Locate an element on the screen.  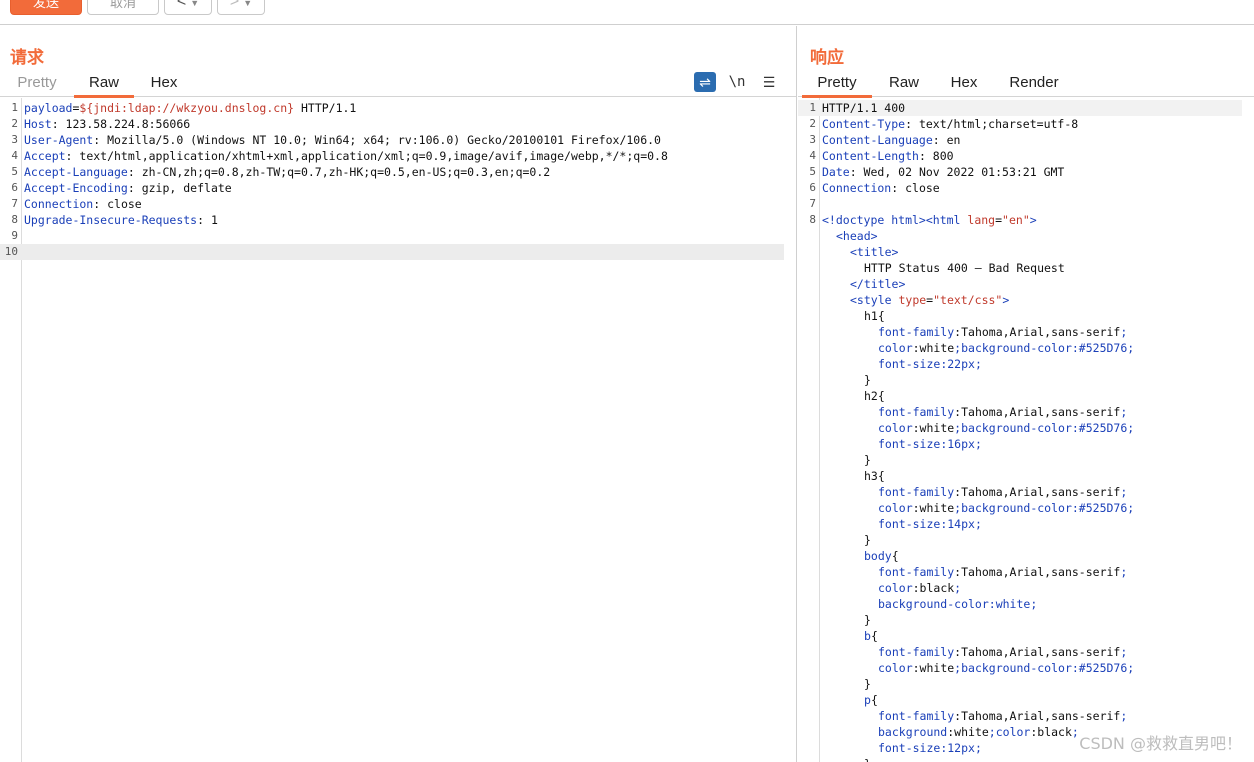
code-token: HTTP/1.1 is located at coordinates (325, 108).